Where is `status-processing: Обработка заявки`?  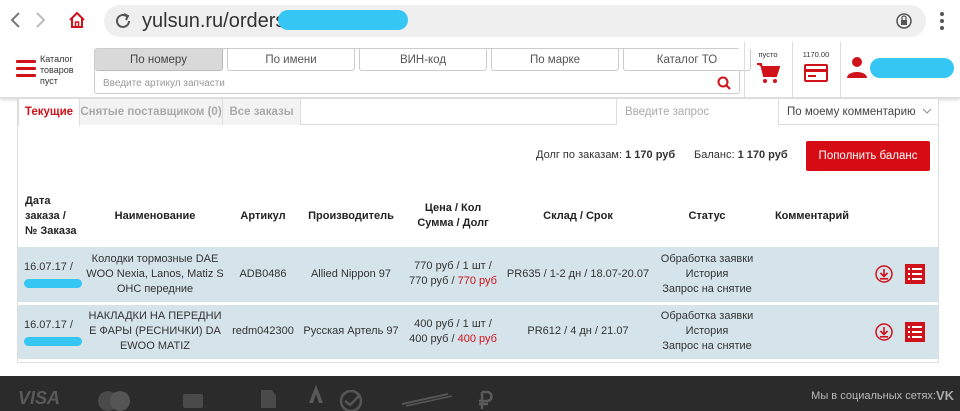 status-processing: Обработка заявки is located at coordinates (707, 258).